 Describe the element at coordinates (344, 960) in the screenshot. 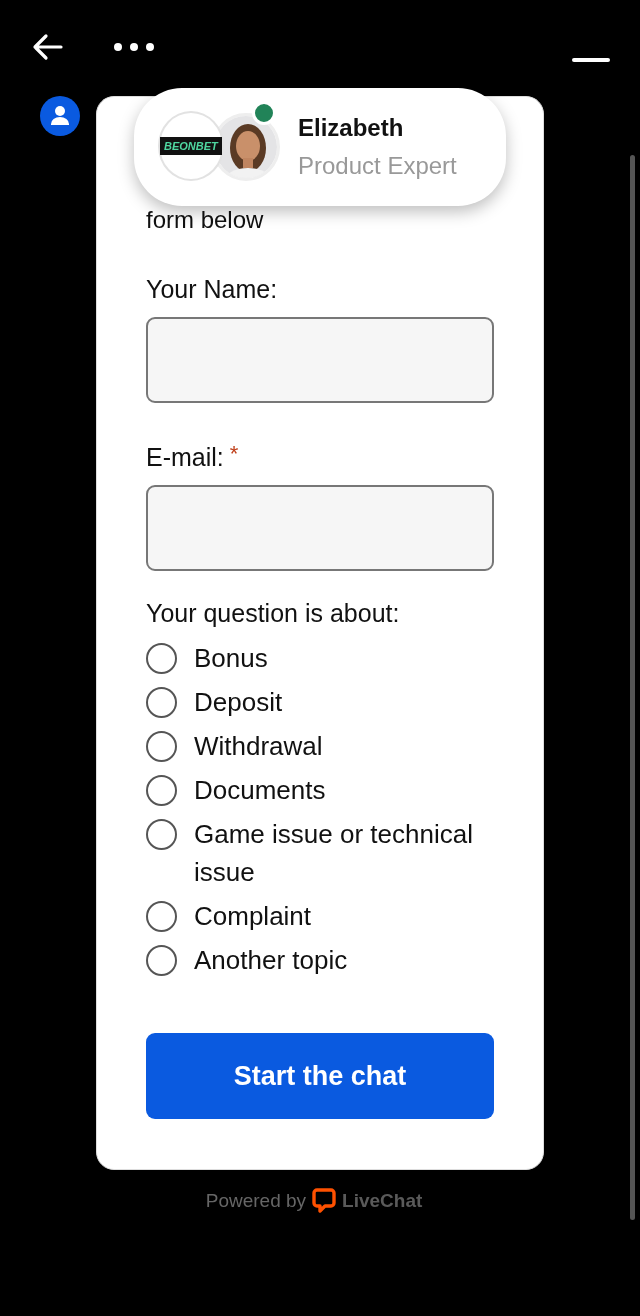

I see `option-label: Another topic` at that location.